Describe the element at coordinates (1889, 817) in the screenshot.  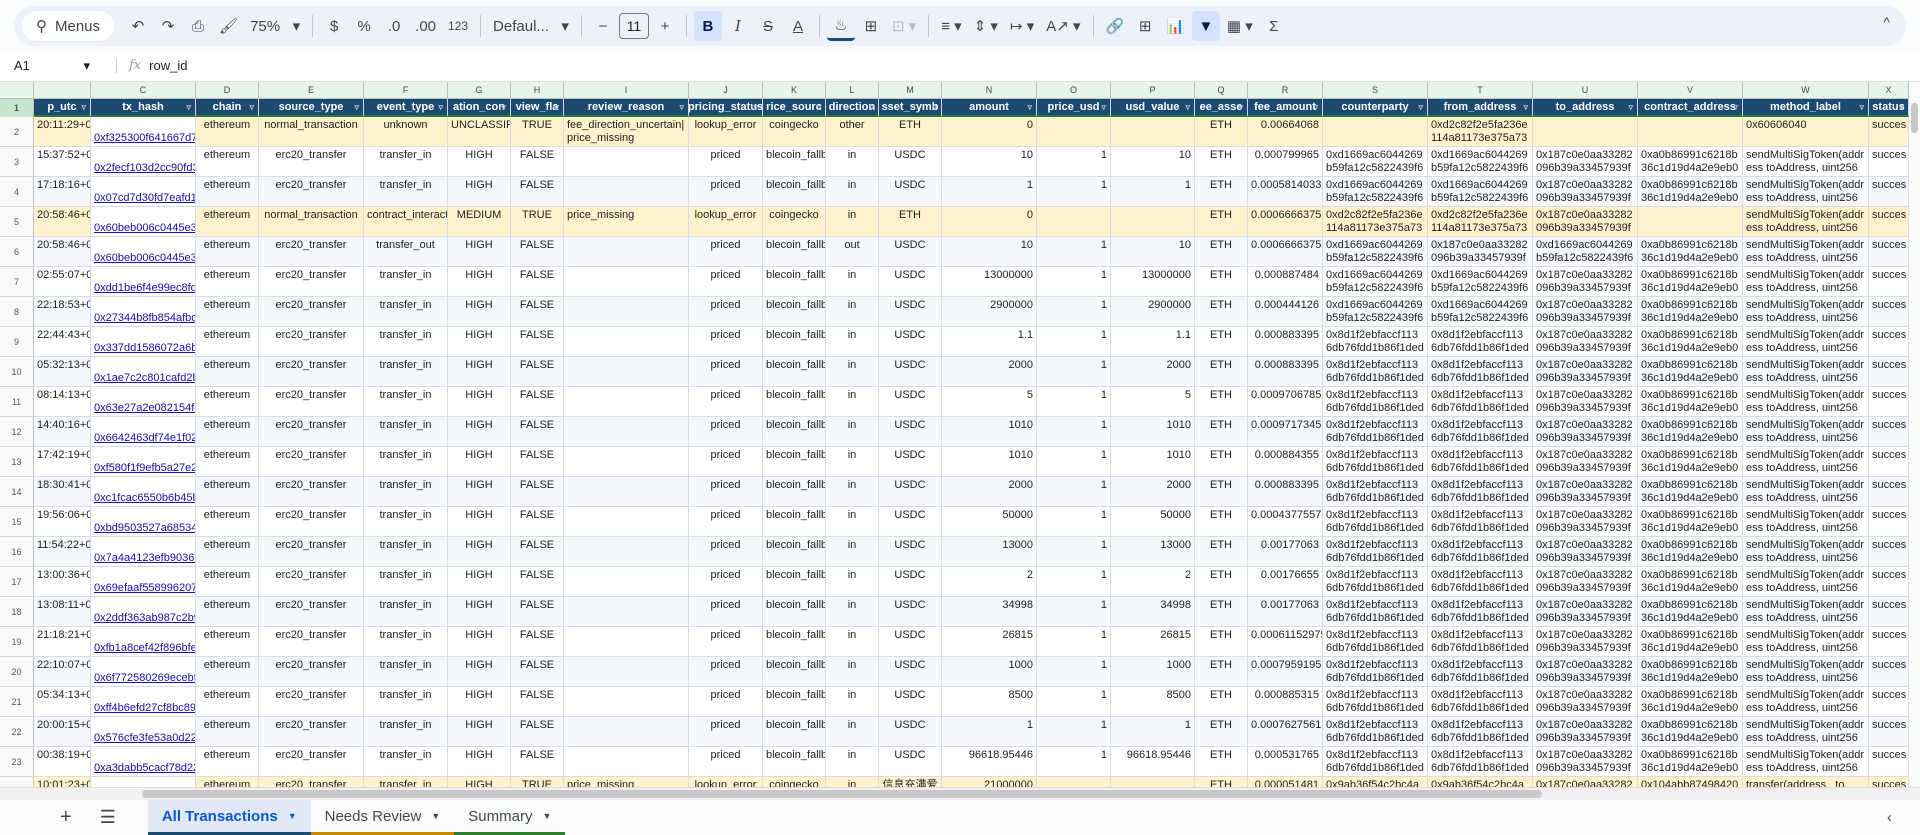
I see `collapse-side-panel-icon: ‹` at that location.